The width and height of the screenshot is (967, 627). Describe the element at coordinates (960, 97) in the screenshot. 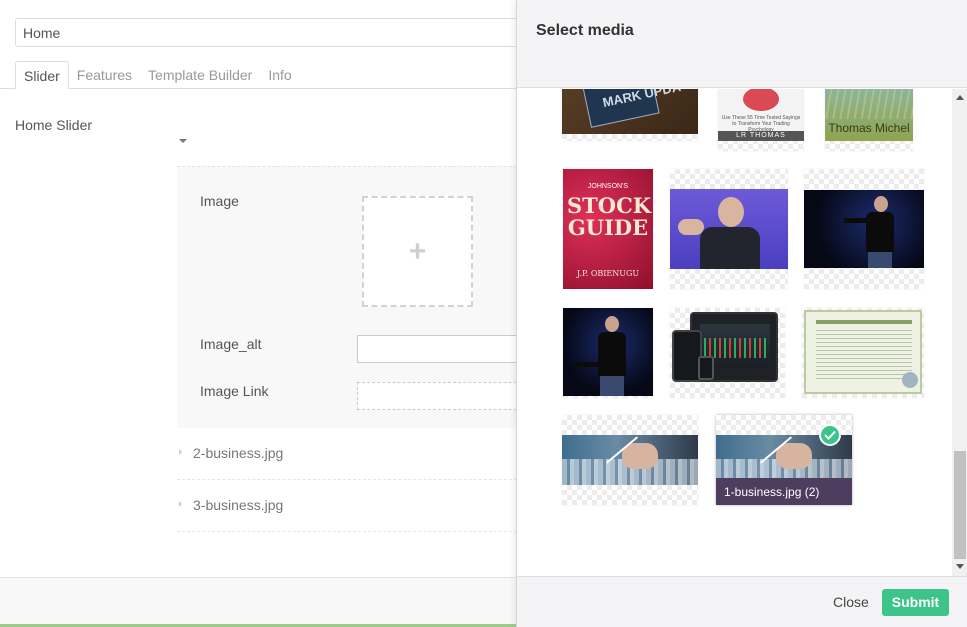

I see `scroll-up-arrow-icon` at that location.